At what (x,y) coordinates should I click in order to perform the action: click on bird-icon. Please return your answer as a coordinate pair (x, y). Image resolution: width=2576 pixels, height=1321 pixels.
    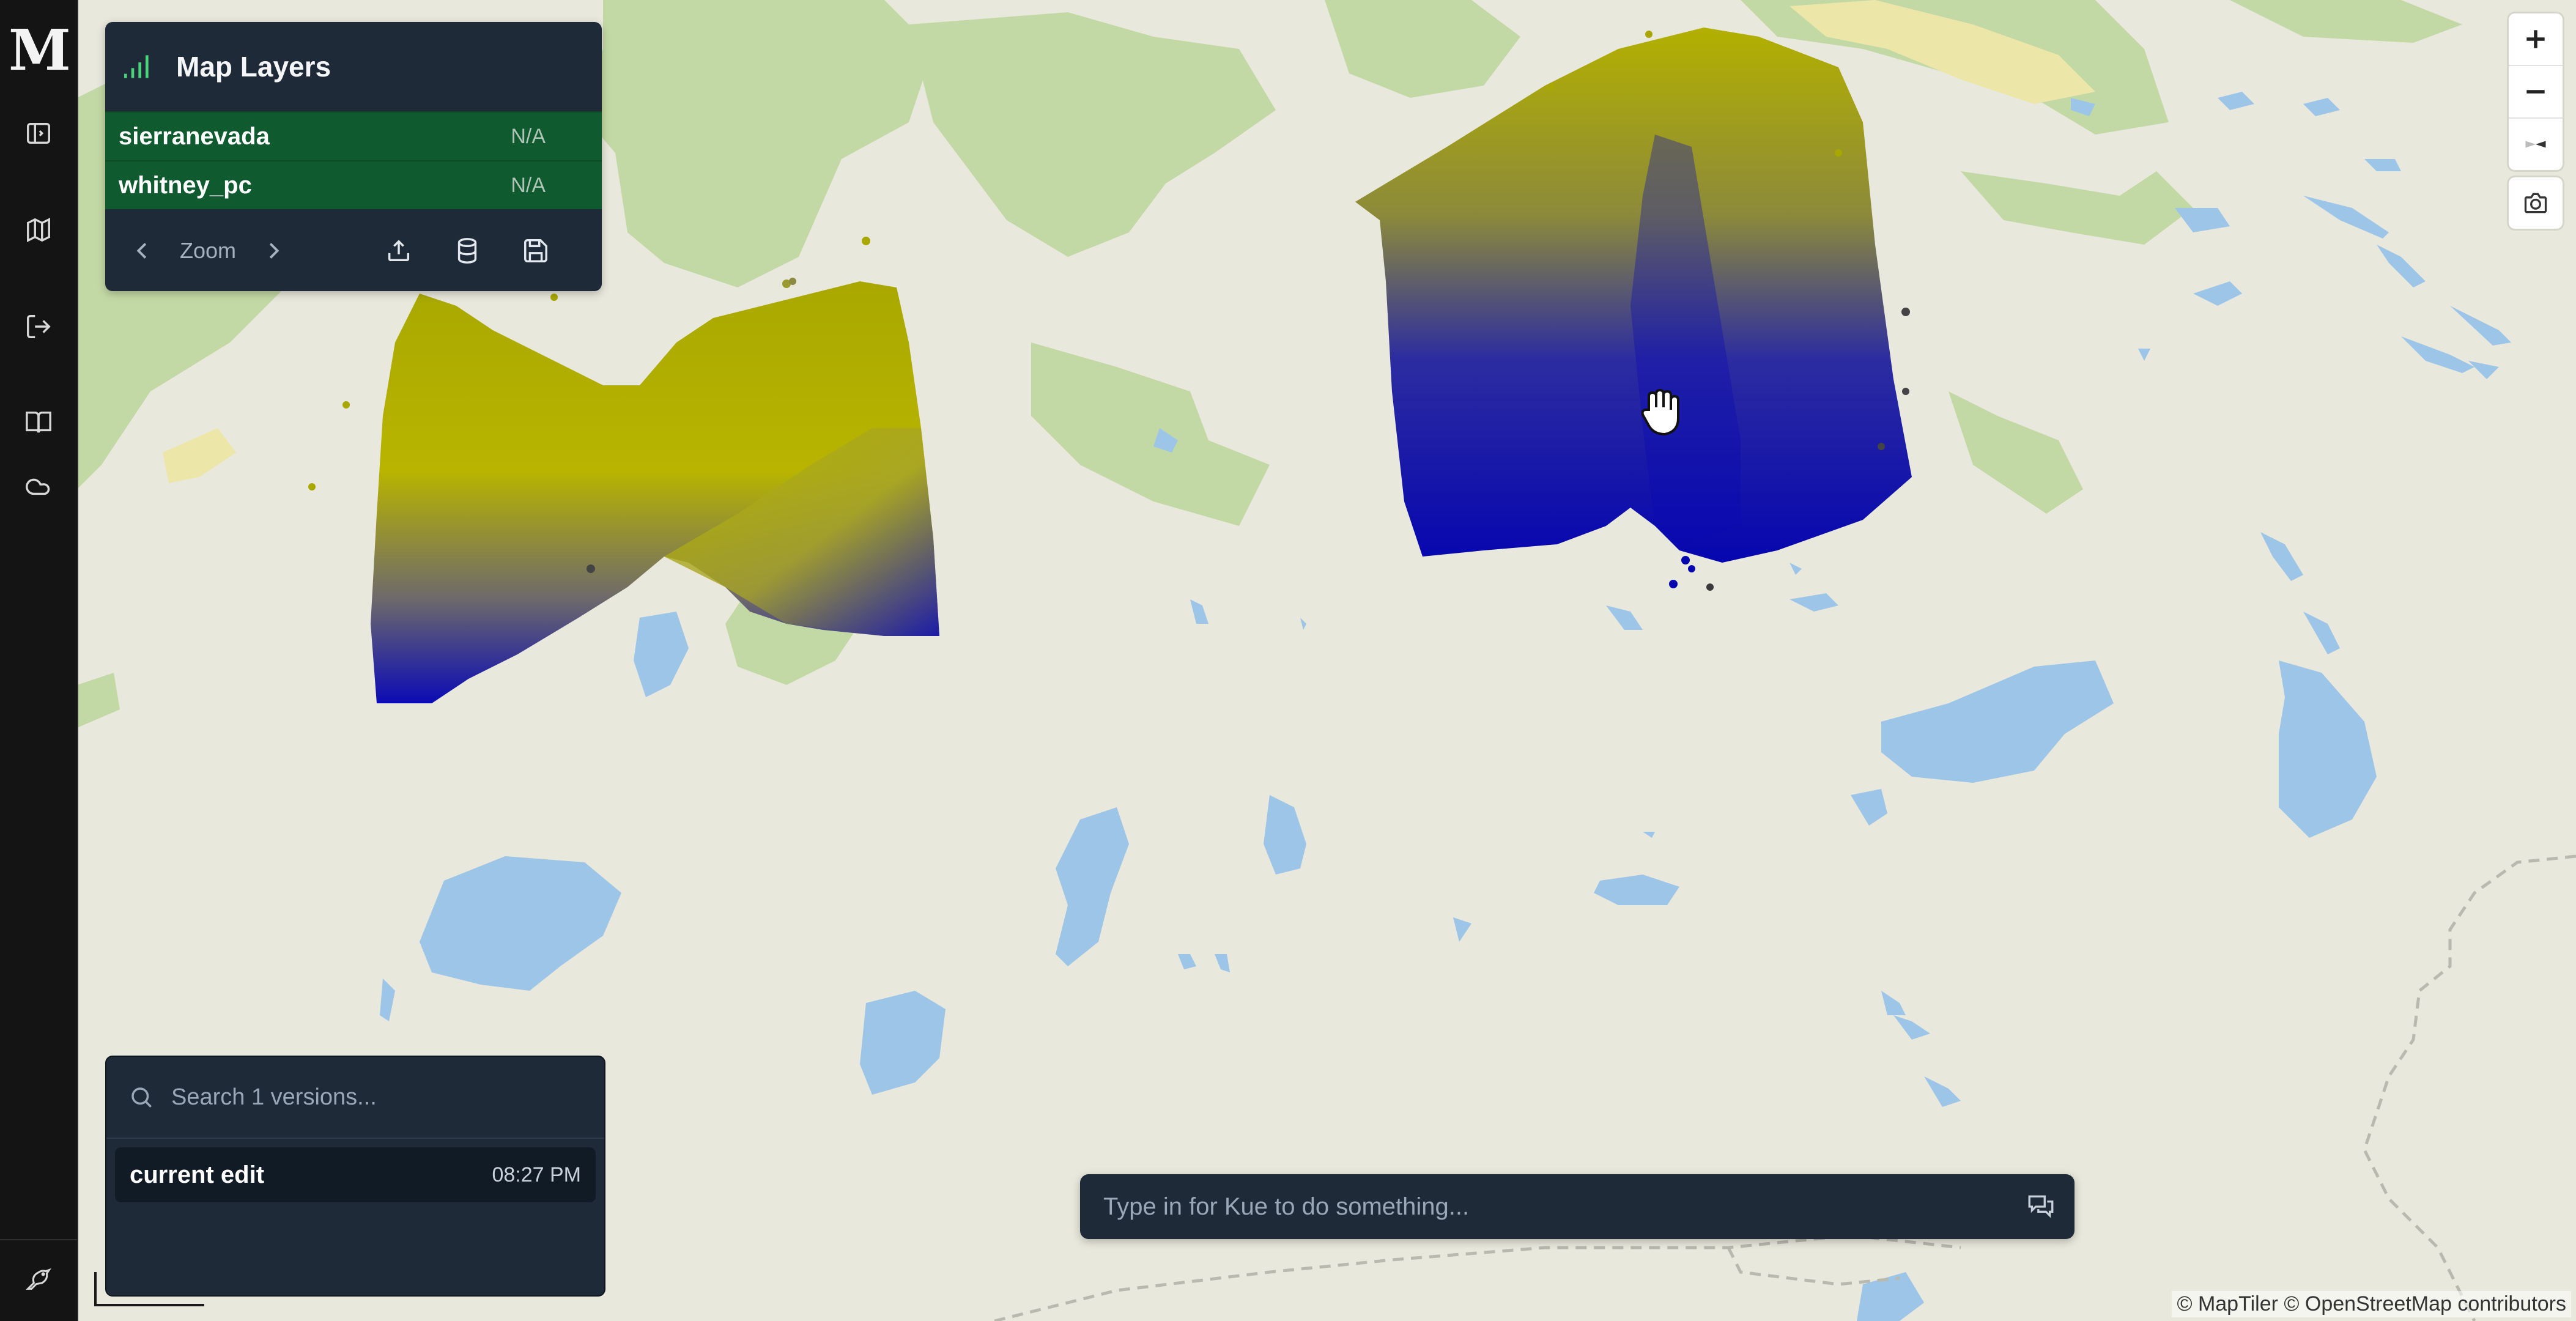
    Looking at the image, I should click on (39, 1279).